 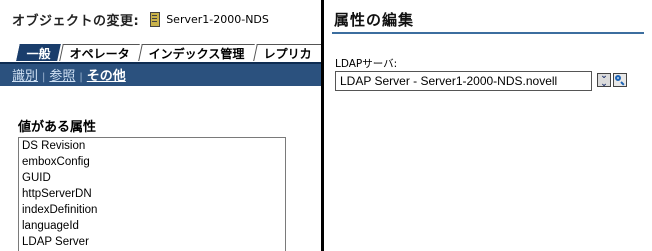 I want to click on title-underline, so click(x=488, y=33).